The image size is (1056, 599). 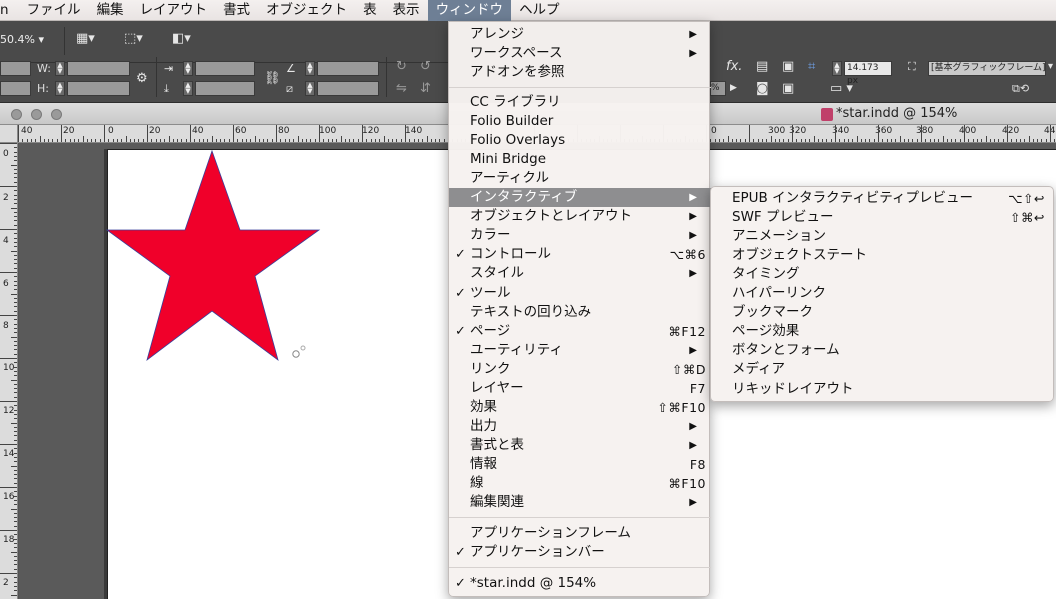 What do you see at coordinates (580, 426) in the screenshot?
I see `window-menu-item: 出力 ▶` at bounding box center [580, 426].